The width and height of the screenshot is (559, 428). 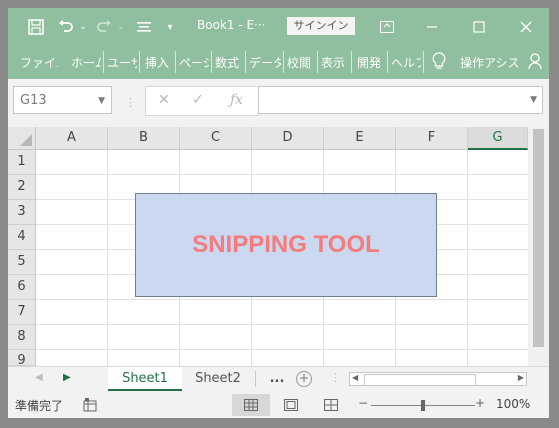 I want to click on horizontal-scroll-thumb, so click(x=420, y=380).